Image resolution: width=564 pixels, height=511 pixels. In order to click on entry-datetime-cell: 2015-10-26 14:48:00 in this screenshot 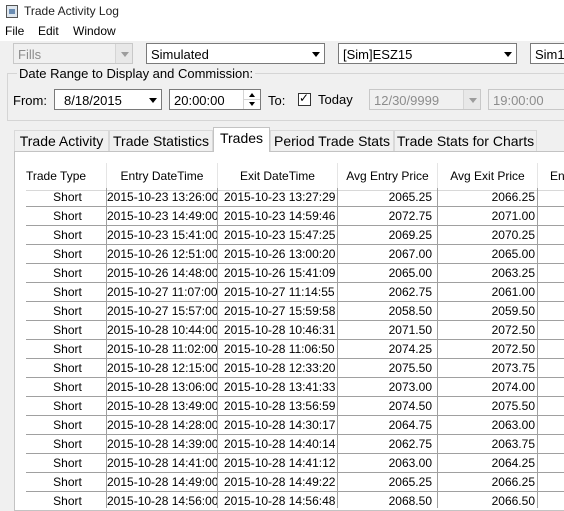, I will do `click(162, 273)`.